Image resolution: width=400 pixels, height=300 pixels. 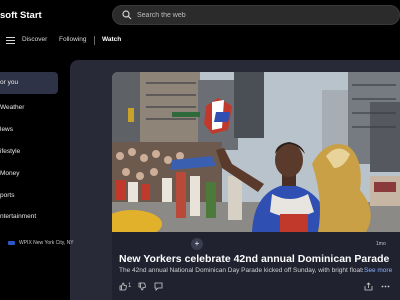 I want to click on tab-following: Following, so click(x=72, y=39).